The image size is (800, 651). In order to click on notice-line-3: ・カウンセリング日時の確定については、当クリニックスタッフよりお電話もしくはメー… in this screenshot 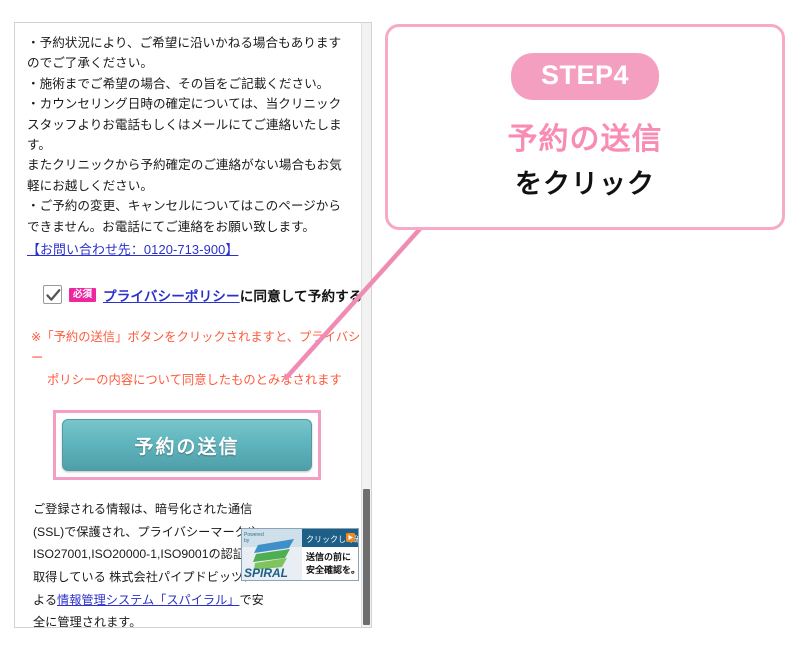, I will do `click(184, 124)`.